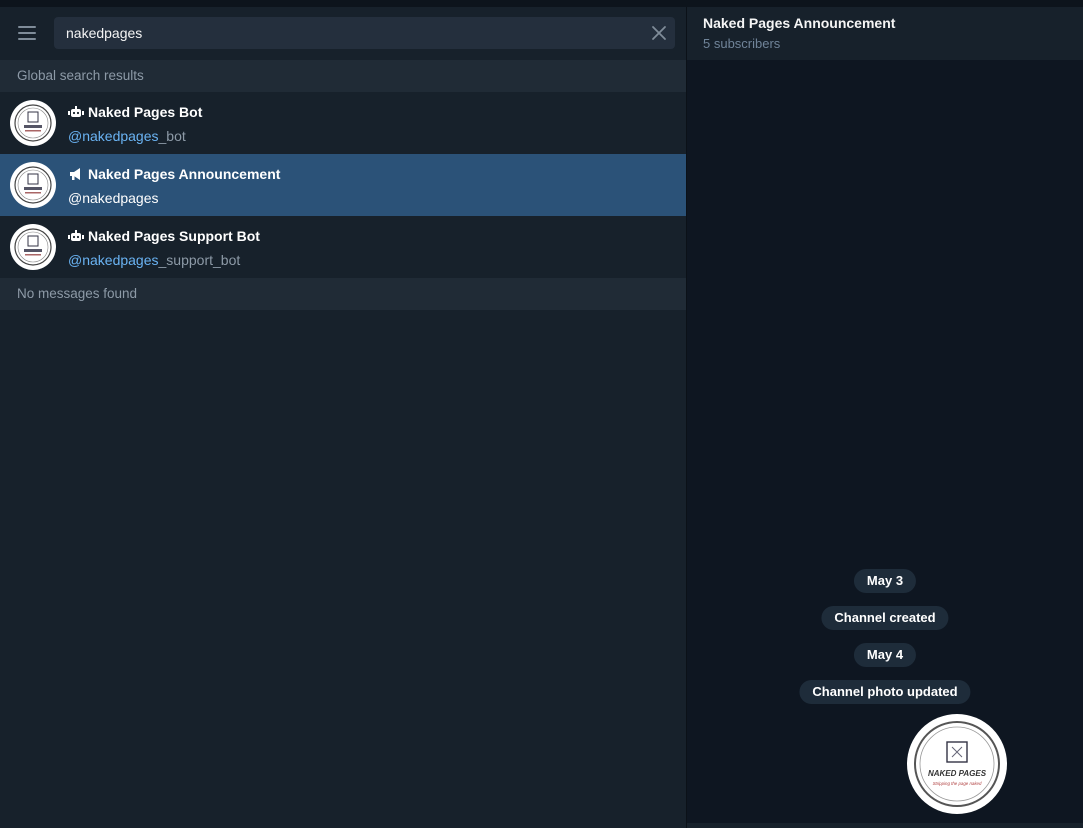 This screenshot has height=828, width=1083. I want to click on search-result-channel: Naked Pages Announcement @nakedpages, so click(343, 185).